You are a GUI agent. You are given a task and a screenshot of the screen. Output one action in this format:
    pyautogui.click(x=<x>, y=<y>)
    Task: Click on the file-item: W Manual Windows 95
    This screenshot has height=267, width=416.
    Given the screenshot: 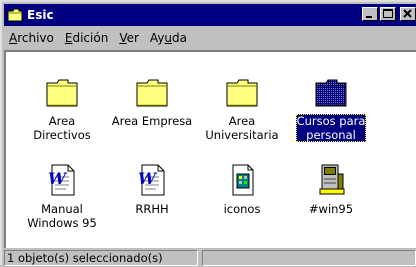 What is the action you would take?
    pyautogui.click(x=62, y=196)
    